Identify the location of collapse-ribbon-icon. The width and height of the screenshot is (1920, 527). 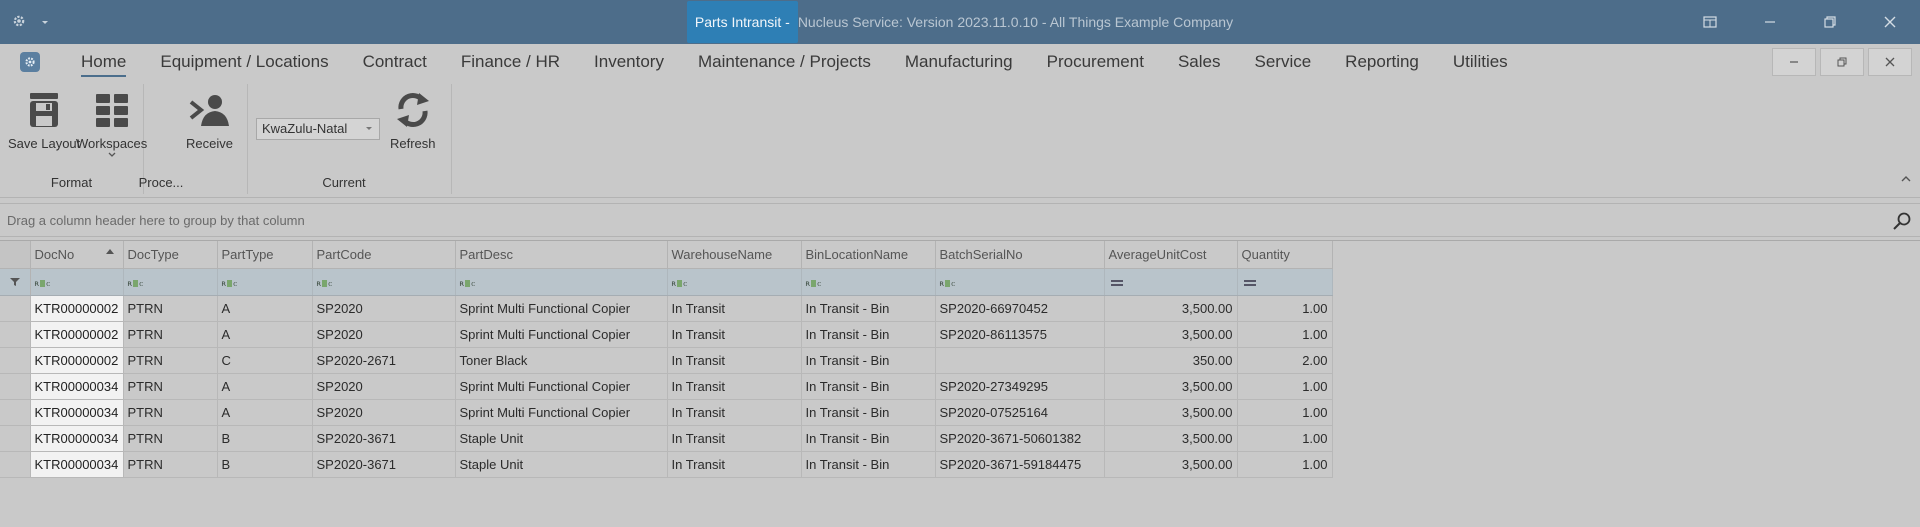
(1906, 179).